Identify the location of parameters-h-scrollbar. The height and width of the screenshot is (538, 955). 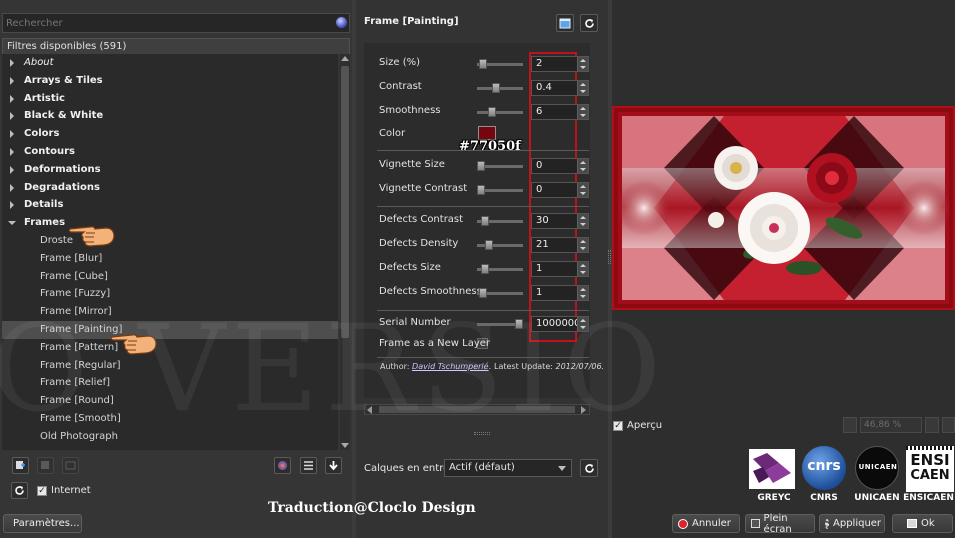
(477, 409).